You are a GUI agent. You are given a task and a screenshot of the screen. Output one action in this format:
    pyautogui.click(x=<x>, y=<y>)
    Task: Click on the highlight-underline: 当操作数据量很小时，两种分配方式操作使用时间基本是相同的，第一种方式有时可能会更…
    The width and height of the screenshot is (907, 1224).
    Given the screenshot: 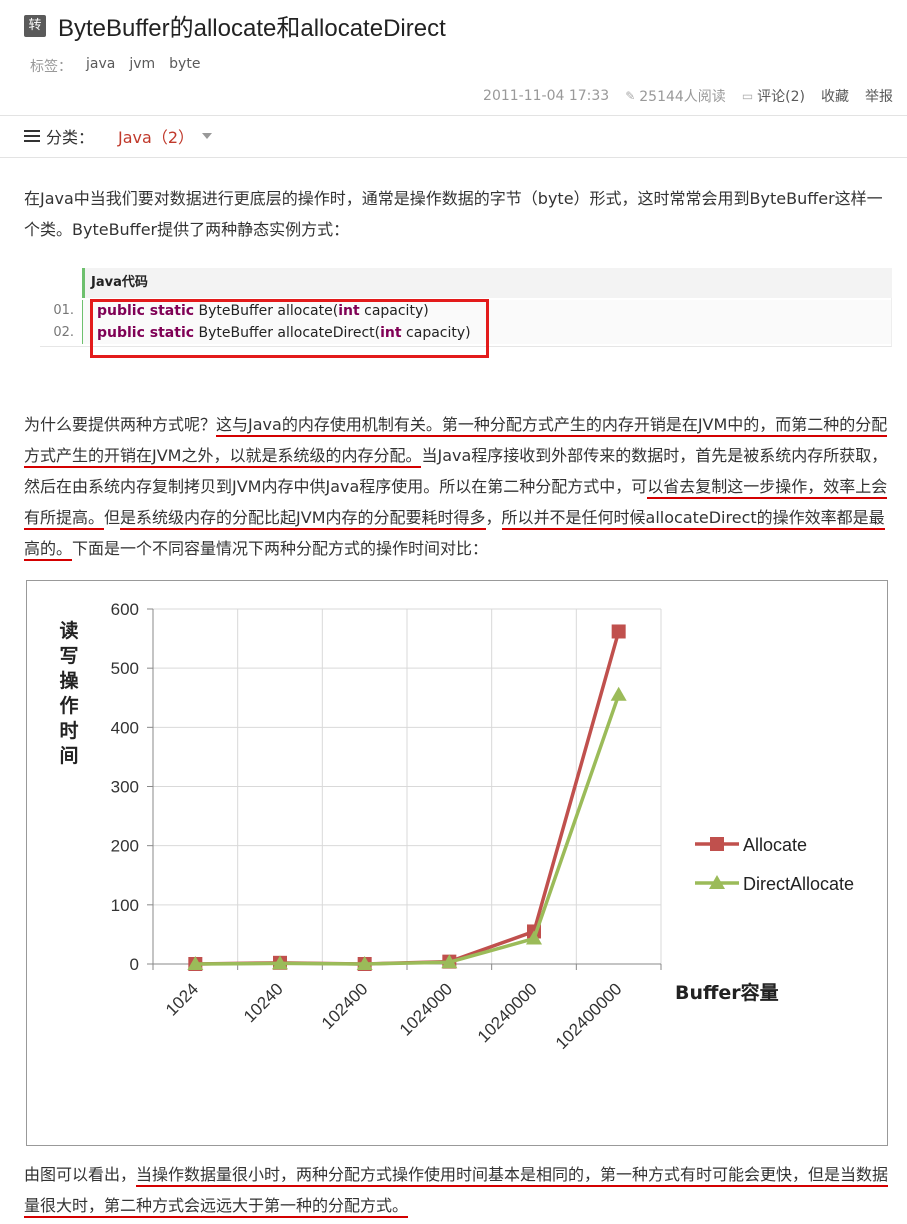 What is the action you would take?
    pyautogui.click(x=456, y=1191)
    